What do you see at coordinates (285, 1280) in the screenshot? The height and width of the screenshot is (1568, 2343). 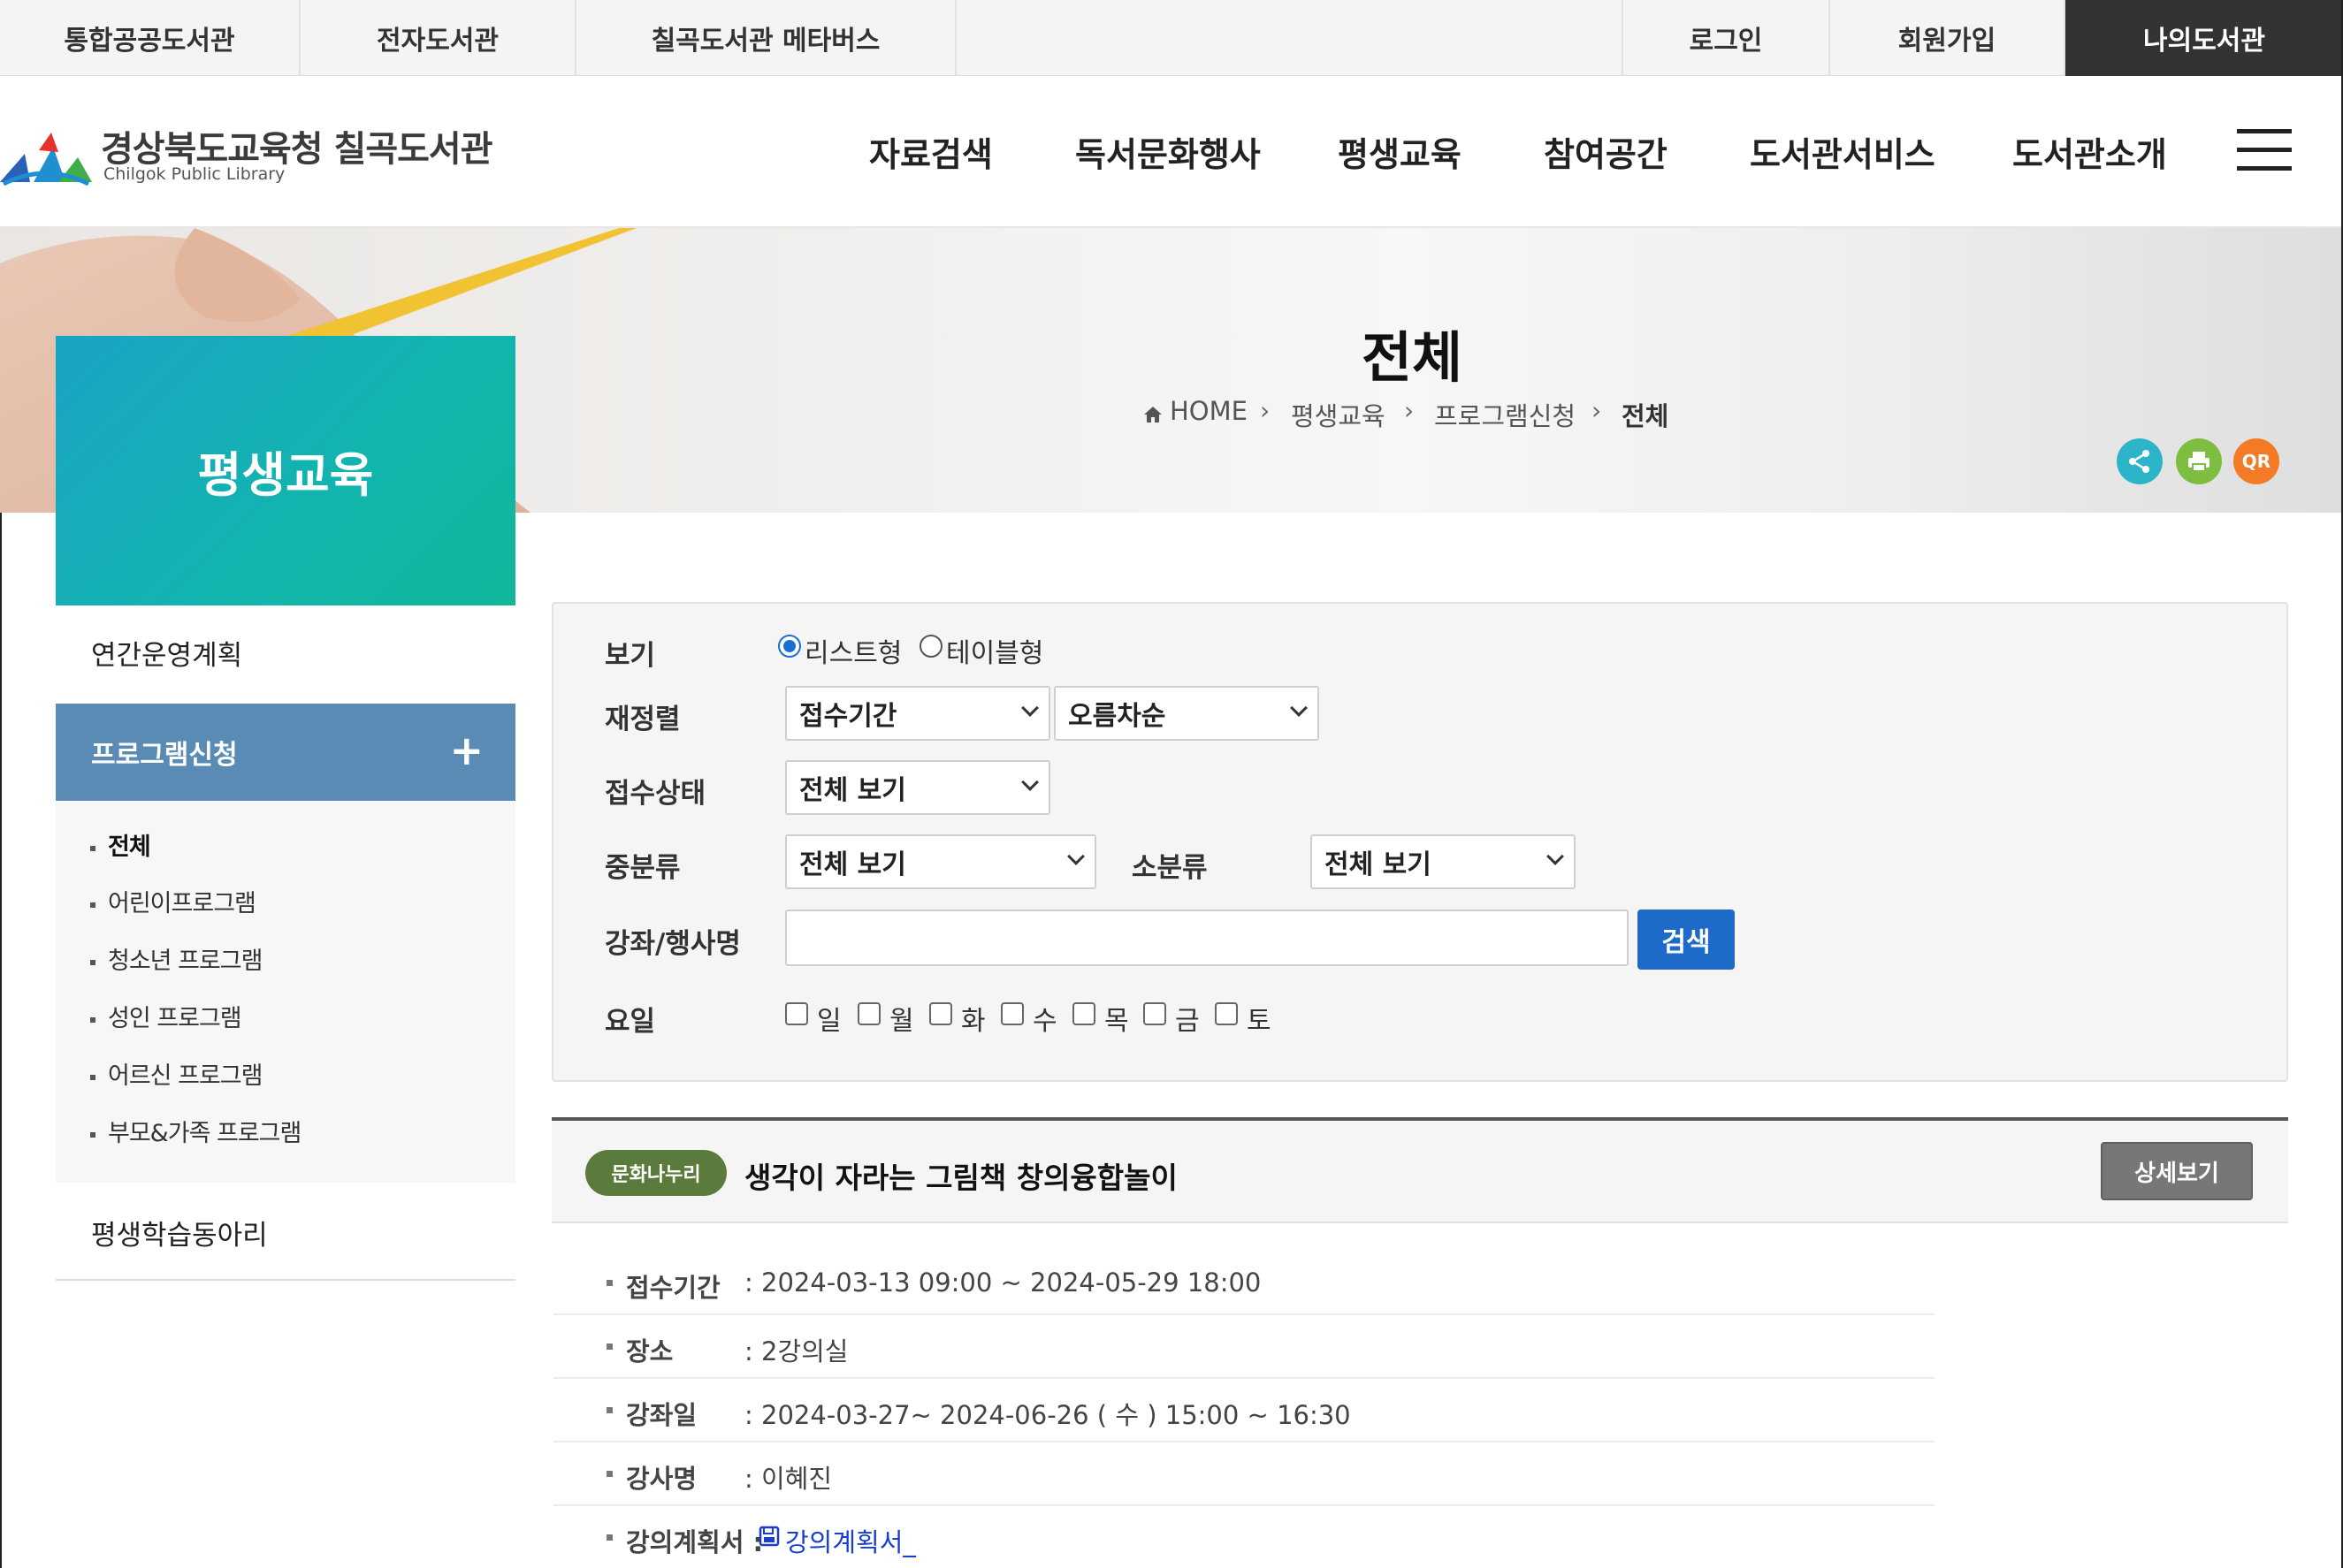 I see `sidebar-divider` at bounding box center [285, 1280].